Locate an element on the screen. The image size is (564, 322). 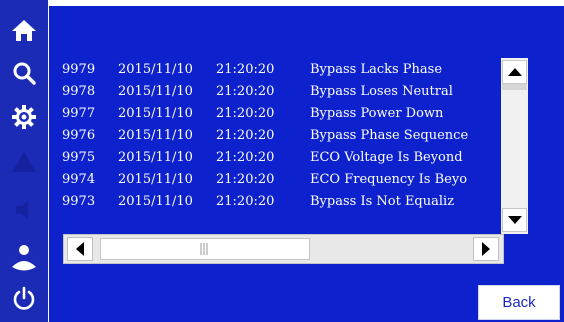
sidebar-item-mute is located at coordinates (24, 210).